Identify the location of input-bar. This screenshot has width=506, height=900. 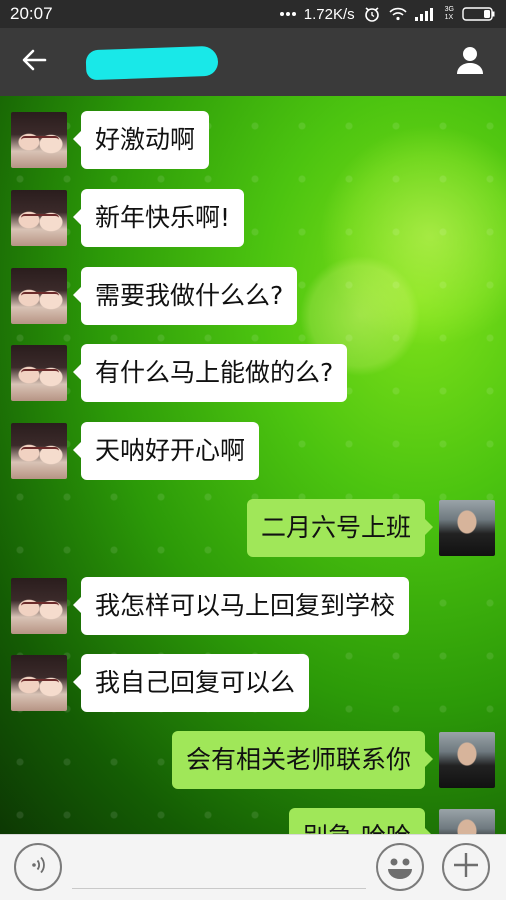
(253, 867).